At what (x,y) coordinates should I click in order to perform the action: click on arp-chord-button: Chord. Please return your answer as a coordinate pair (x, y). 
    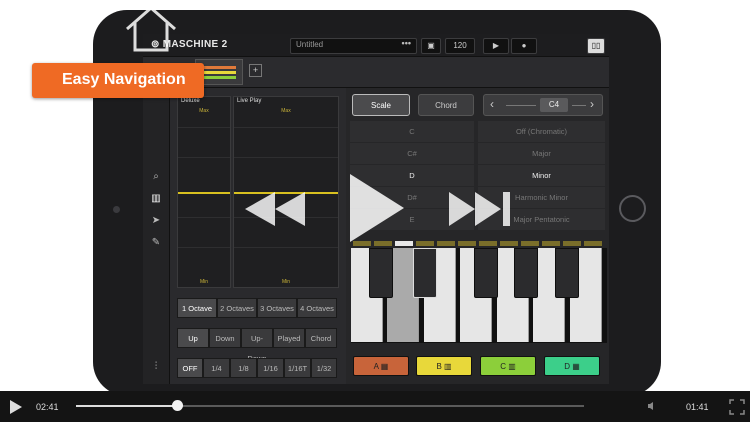
    Looking at the image, I should click on (321, 338).